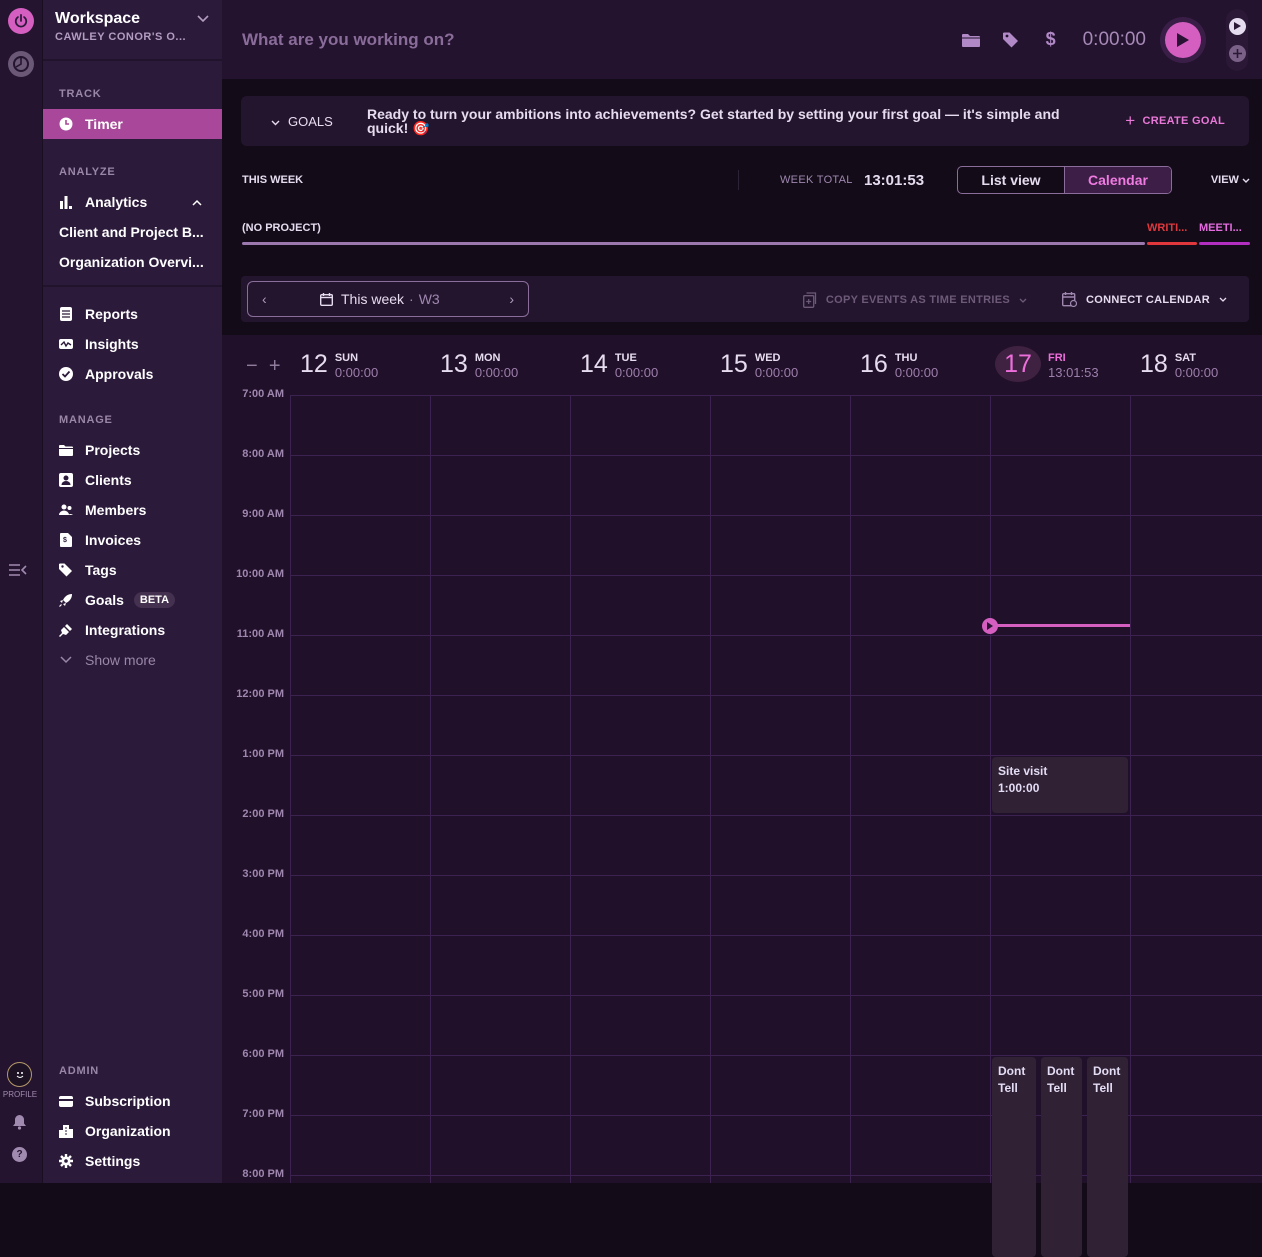  Describe the element at coordinates (66, 570) in the screenshot. I see `tag-icon` at that location.